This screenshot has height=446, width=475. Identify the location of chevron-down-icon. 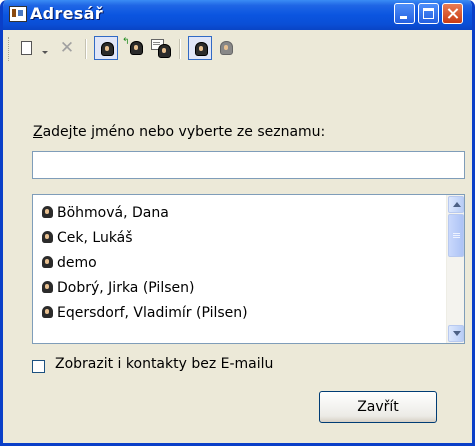
(457, 333).